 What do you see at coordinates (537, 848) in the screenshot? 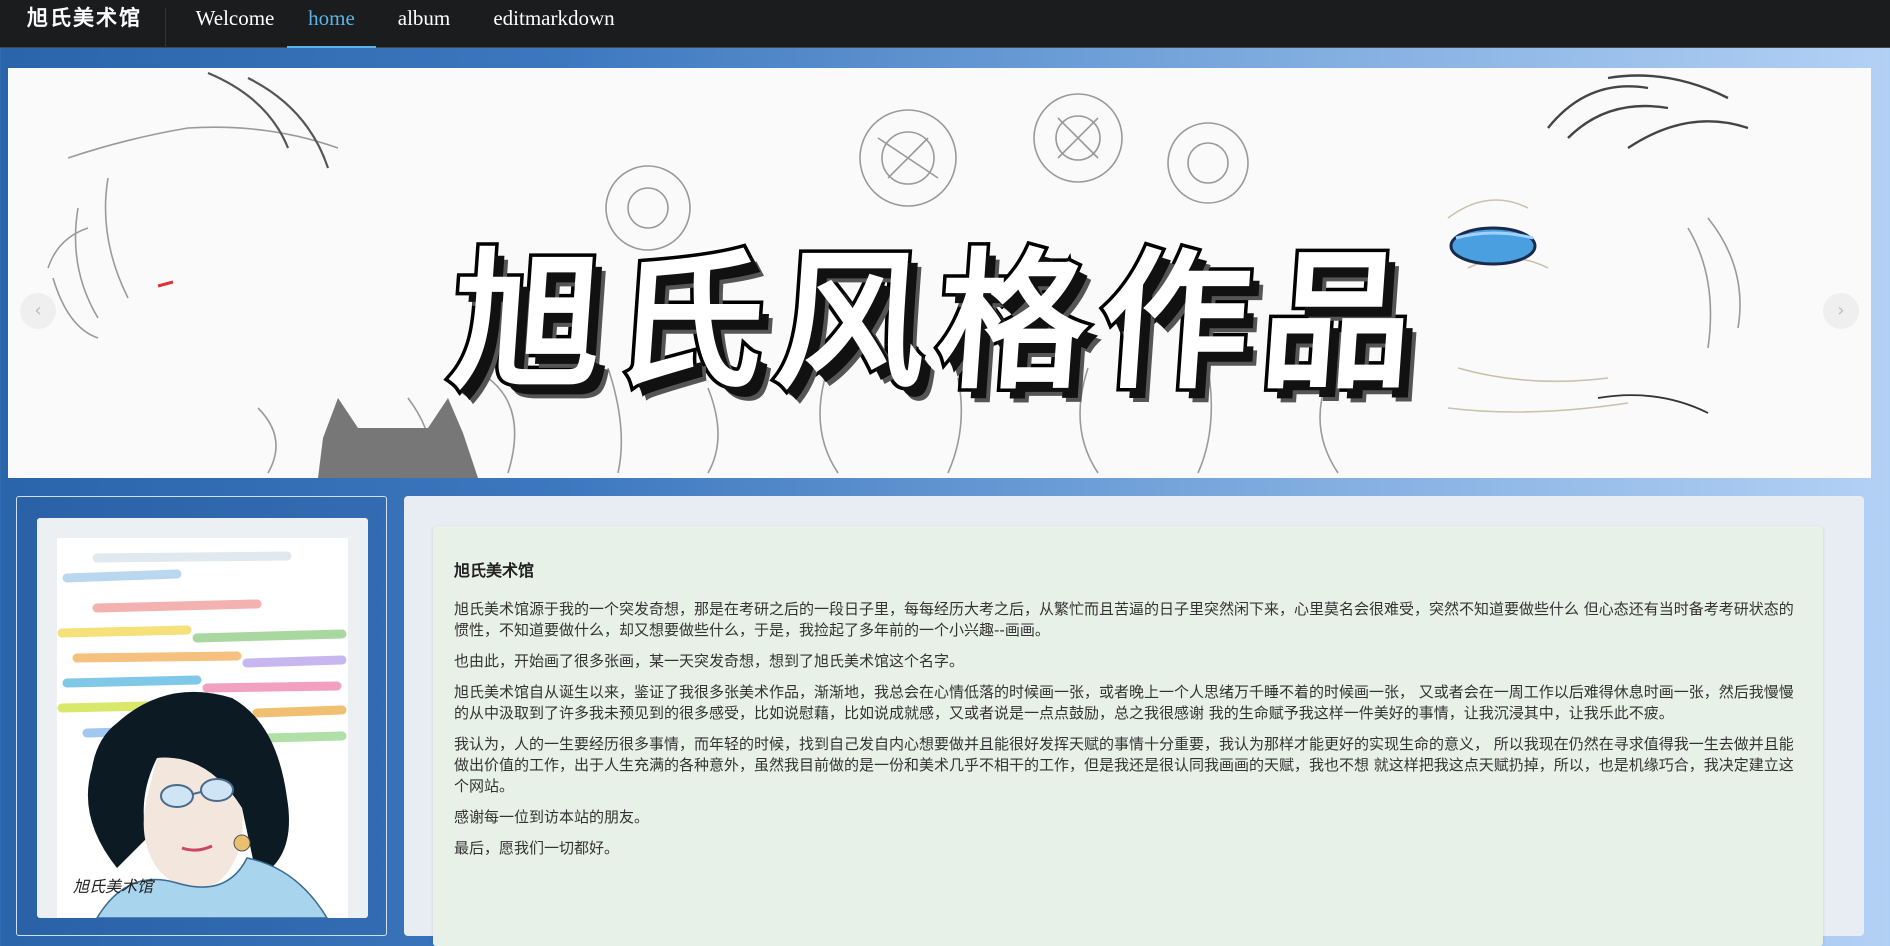
I see `article-paragraph: 最后，愿我们一切都好。` at bounding box center [537, 848].